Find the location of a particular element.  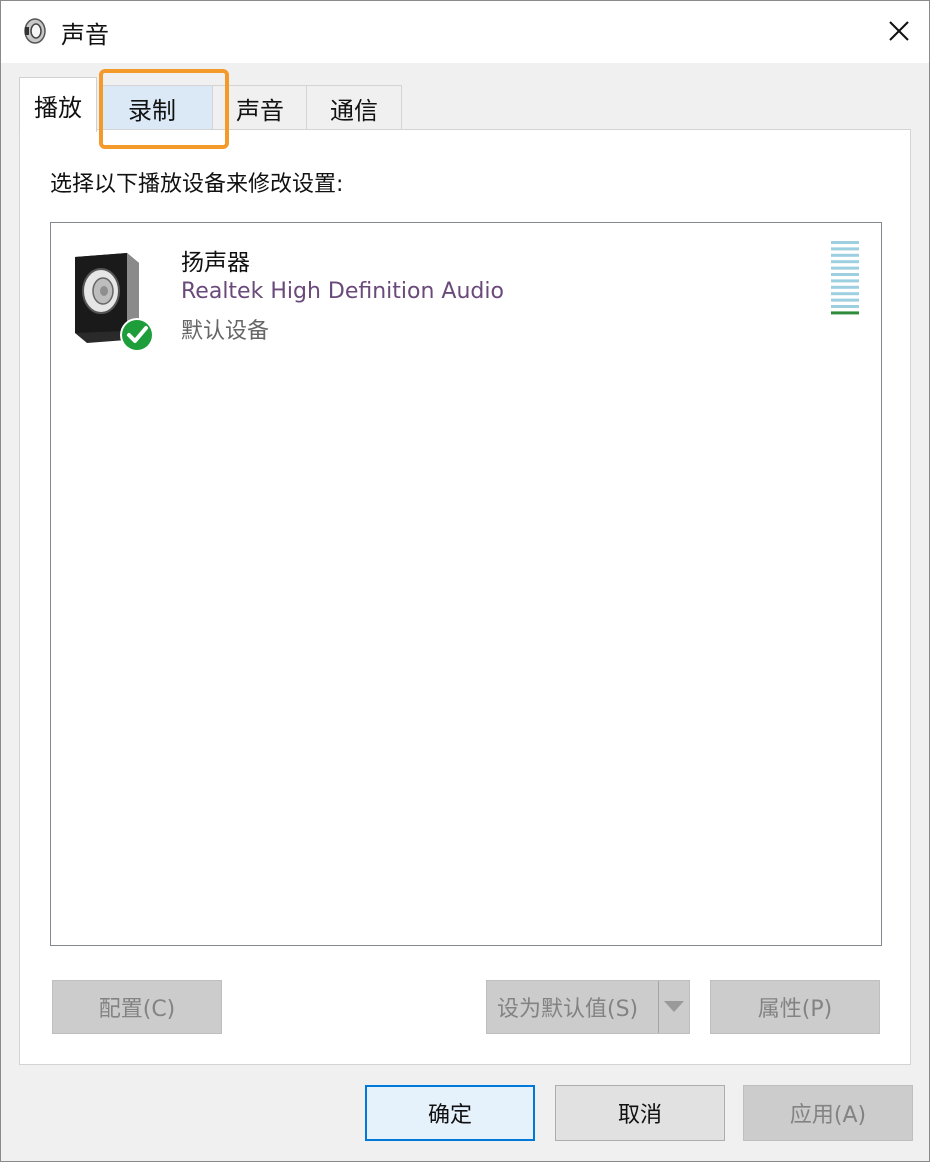

apply-button: 应用(A) is located at coordinates (828, 1113).